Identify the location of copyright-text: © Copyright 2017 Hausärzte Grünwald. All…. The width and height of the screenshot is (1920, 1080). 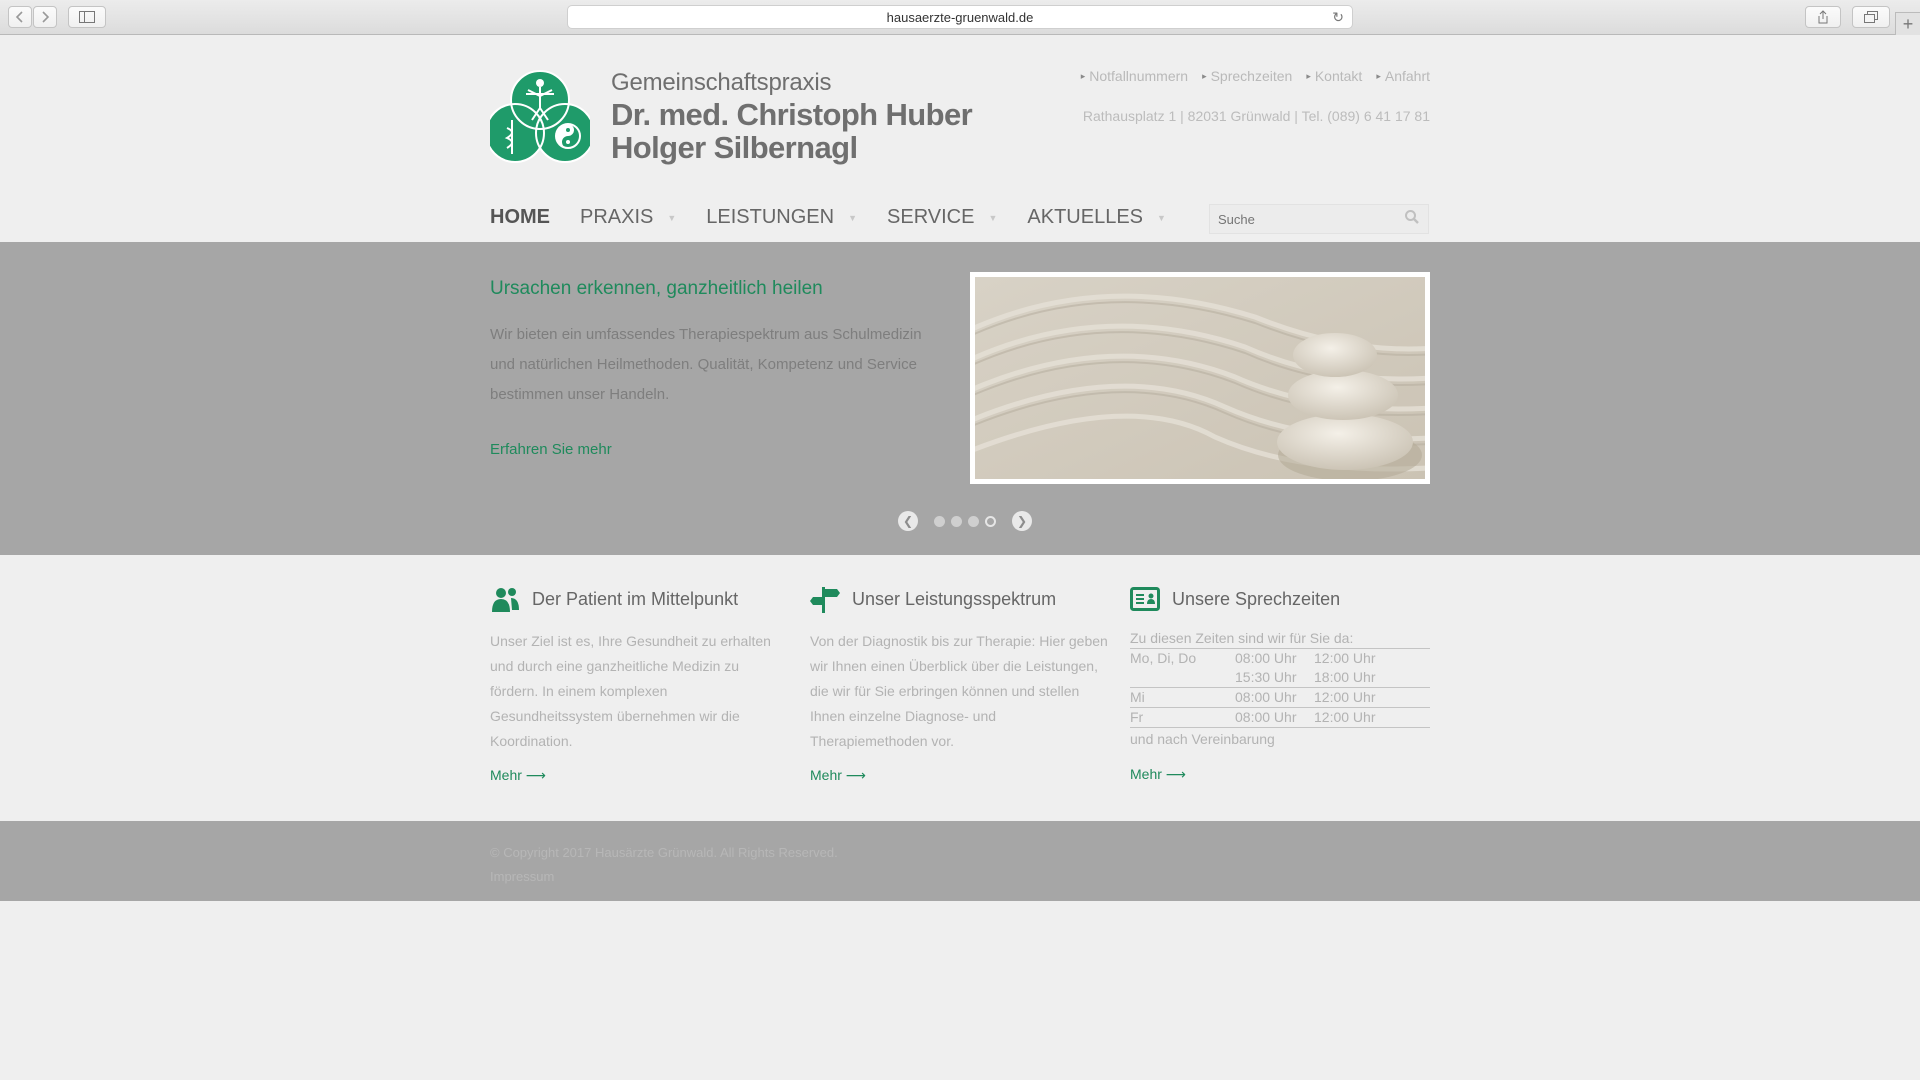
(664, 852).